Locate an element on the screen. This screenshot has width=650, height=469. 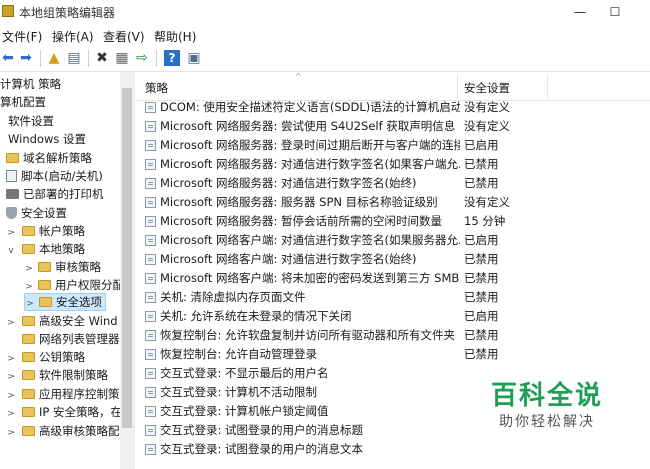
tree-item-computer-policy: 计算机 策略 is located at coordinates (30, 84).